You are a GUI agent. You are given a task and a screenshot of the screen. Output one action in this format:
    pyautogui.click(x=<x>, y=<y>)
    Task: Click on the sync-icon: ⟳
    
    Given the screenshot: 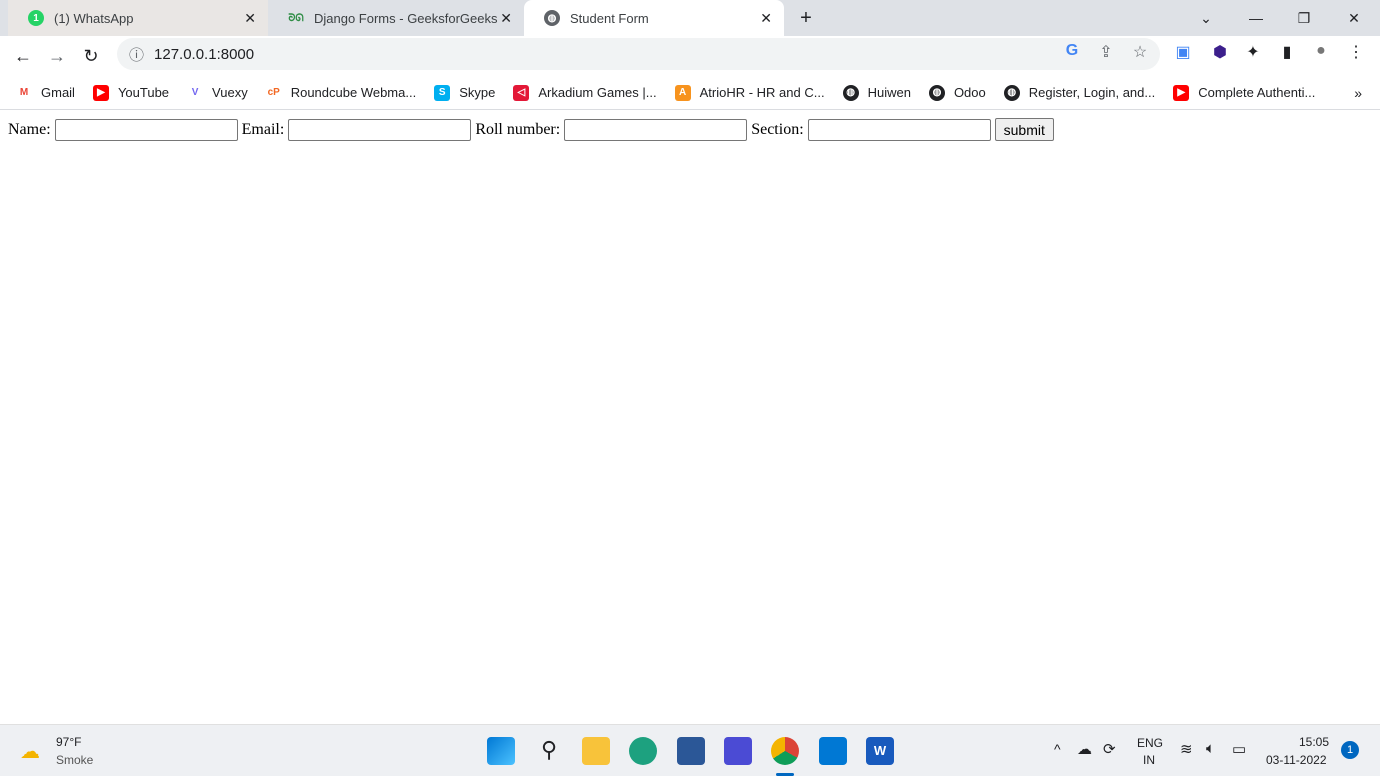 What is the action you would take?
    pyautogui.click(x=1109, y=749)
    